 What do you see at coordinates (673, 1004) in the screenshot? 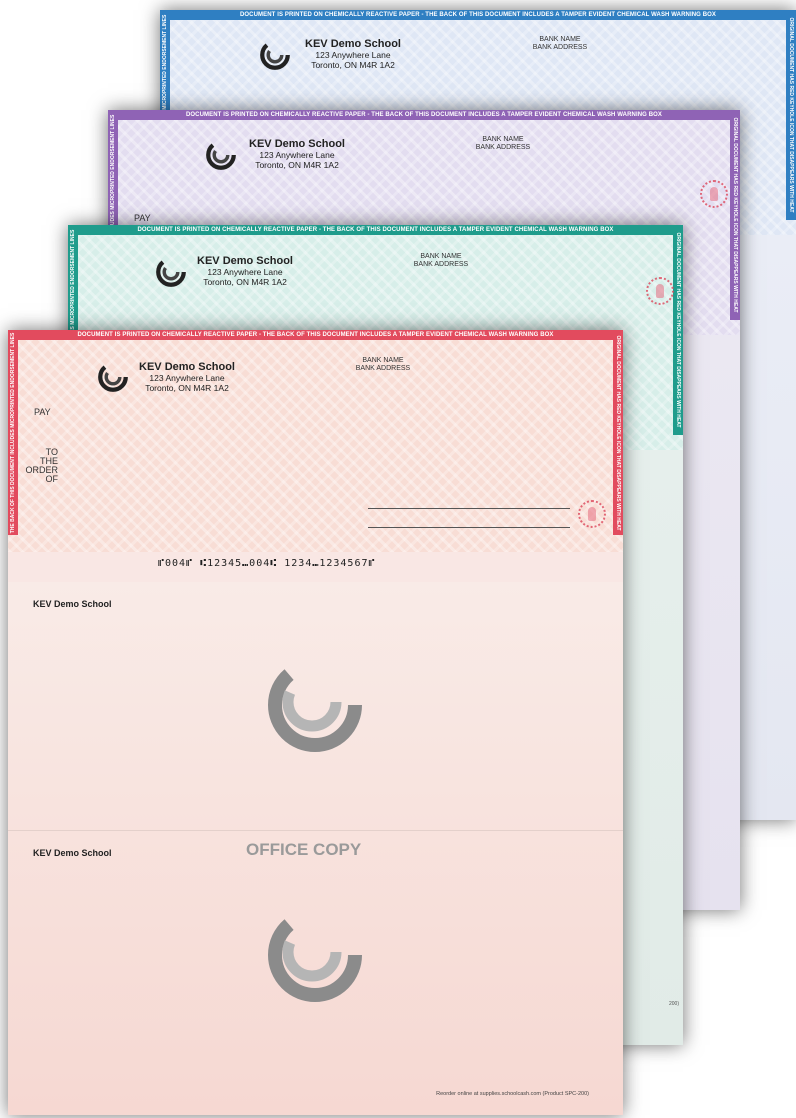
I see `stub-product-ref: 200)` at bounding box center [673, 1004].